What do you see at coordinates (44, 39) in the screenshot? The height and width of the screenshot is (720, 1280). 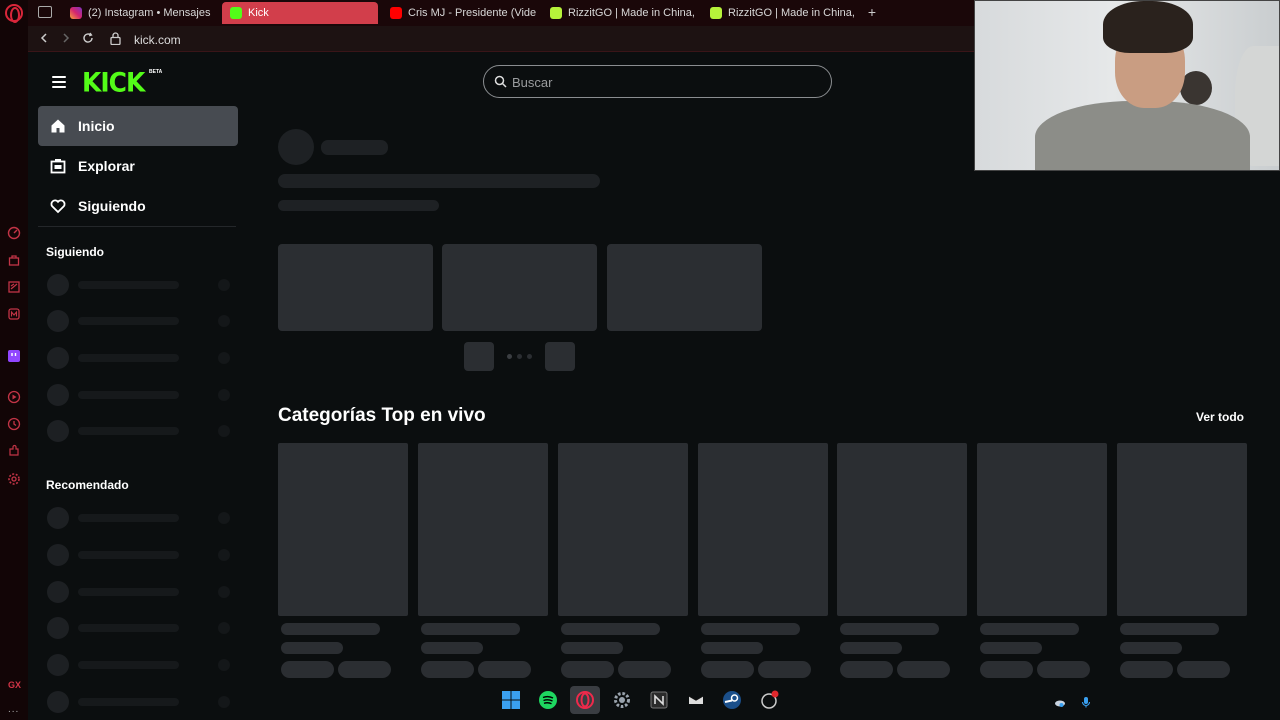 I see `back-button` at bounding box center [44, 39].